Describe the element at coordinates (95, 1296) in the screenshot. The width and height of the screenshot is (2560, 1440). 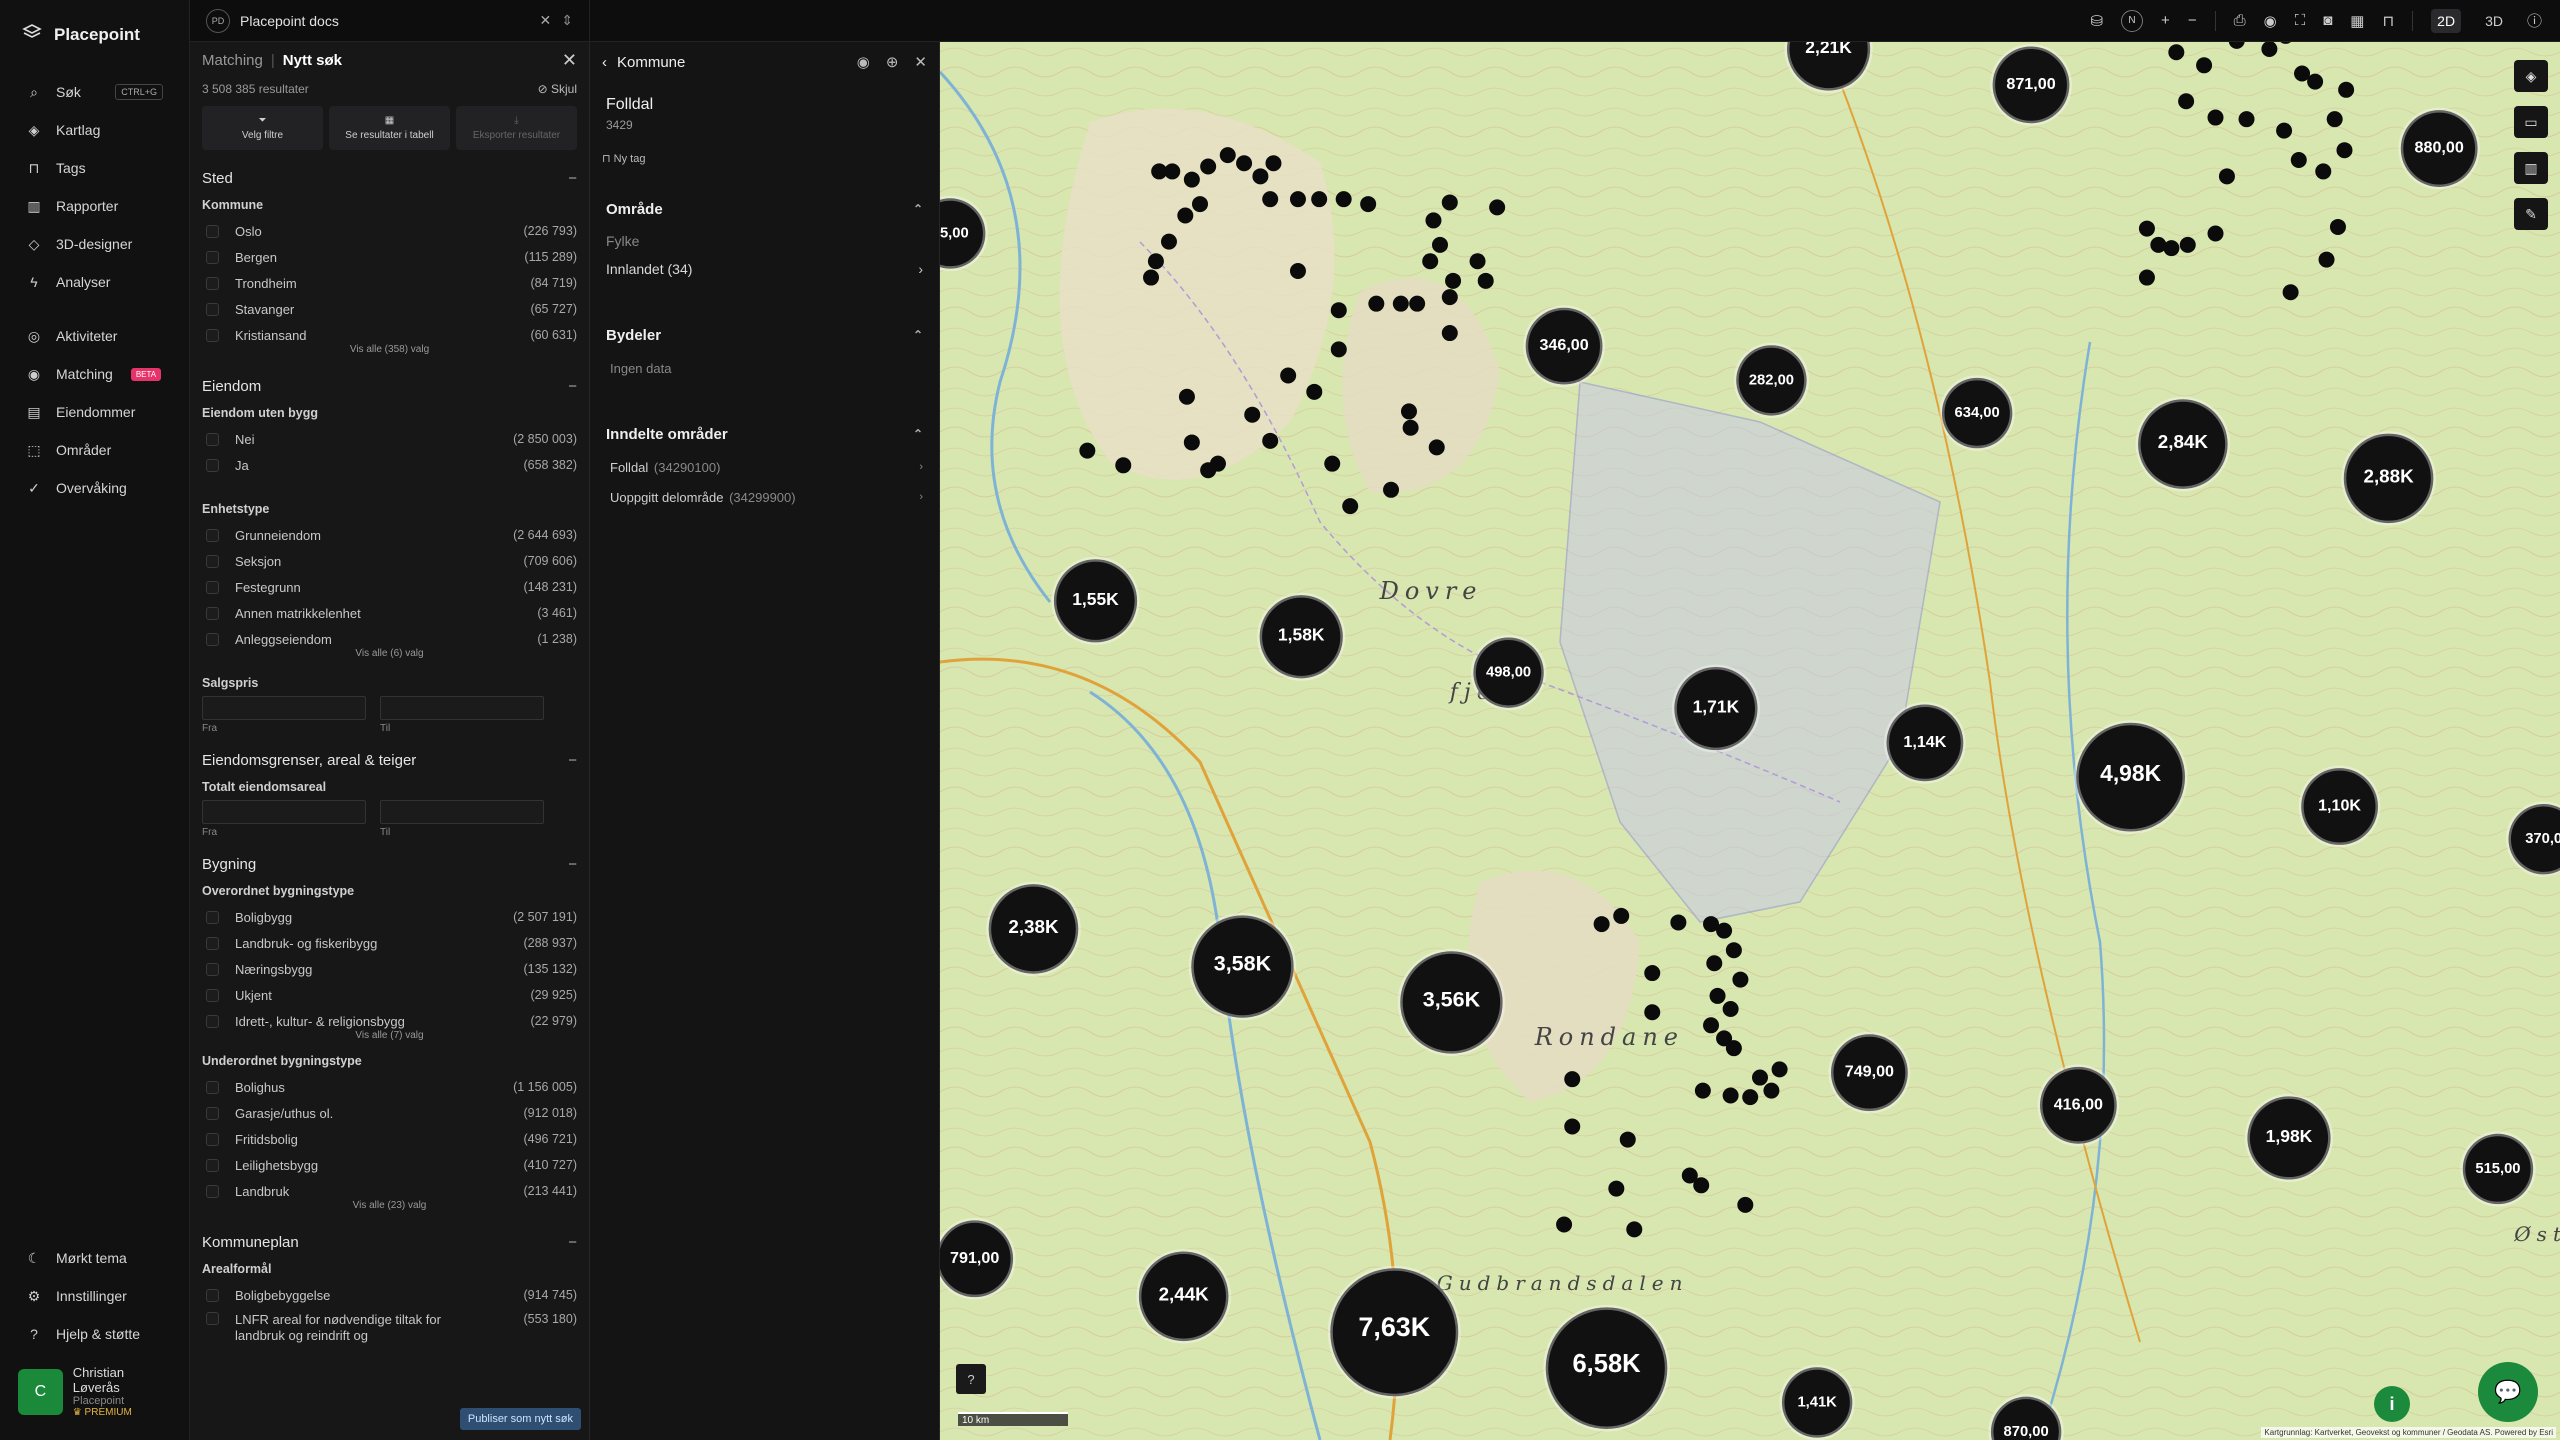
I see `nav-item-settings: ⚙ Innstillinger` at that location.